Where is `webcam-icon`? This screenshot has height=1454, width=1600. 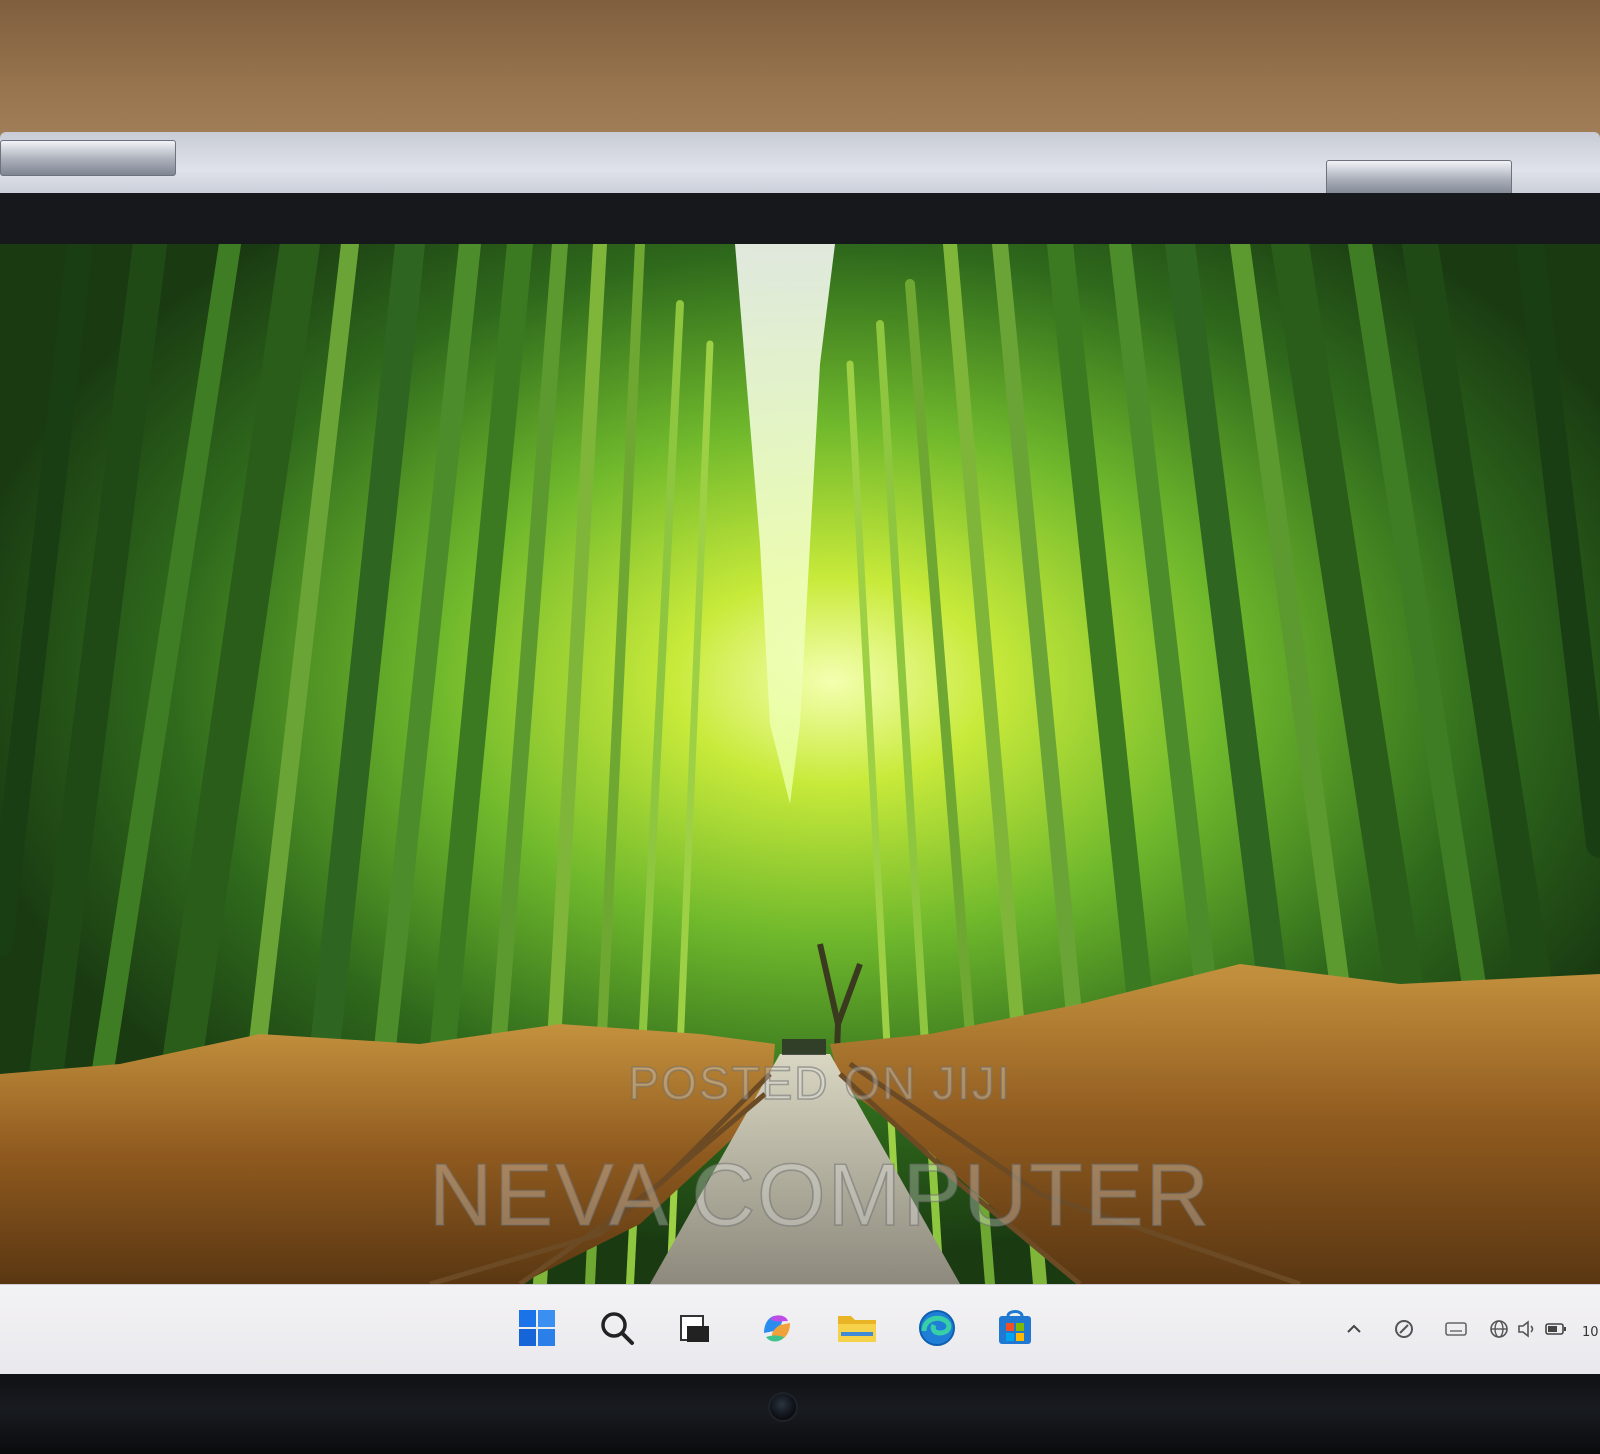 webcam-icon is located at coordinates (783, 1407).